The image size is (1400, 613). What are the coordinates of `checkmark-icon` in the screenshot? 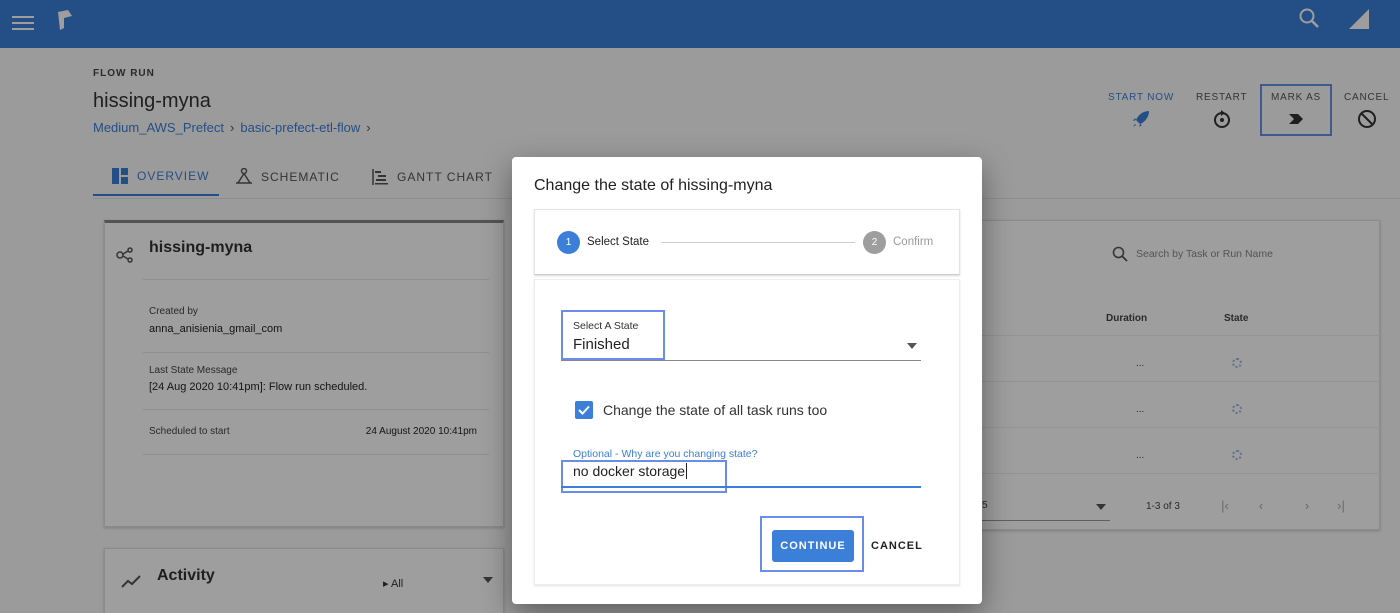 It's located at (584, 410).